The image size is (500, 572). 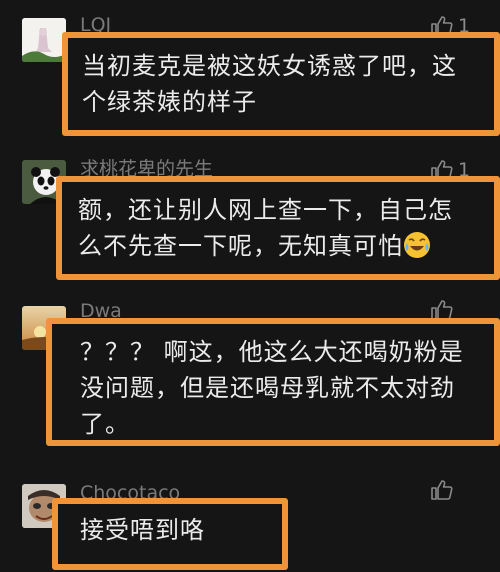 I want to click on comment-line: 个绿茶婊的样子, so click(x=169, y=102).